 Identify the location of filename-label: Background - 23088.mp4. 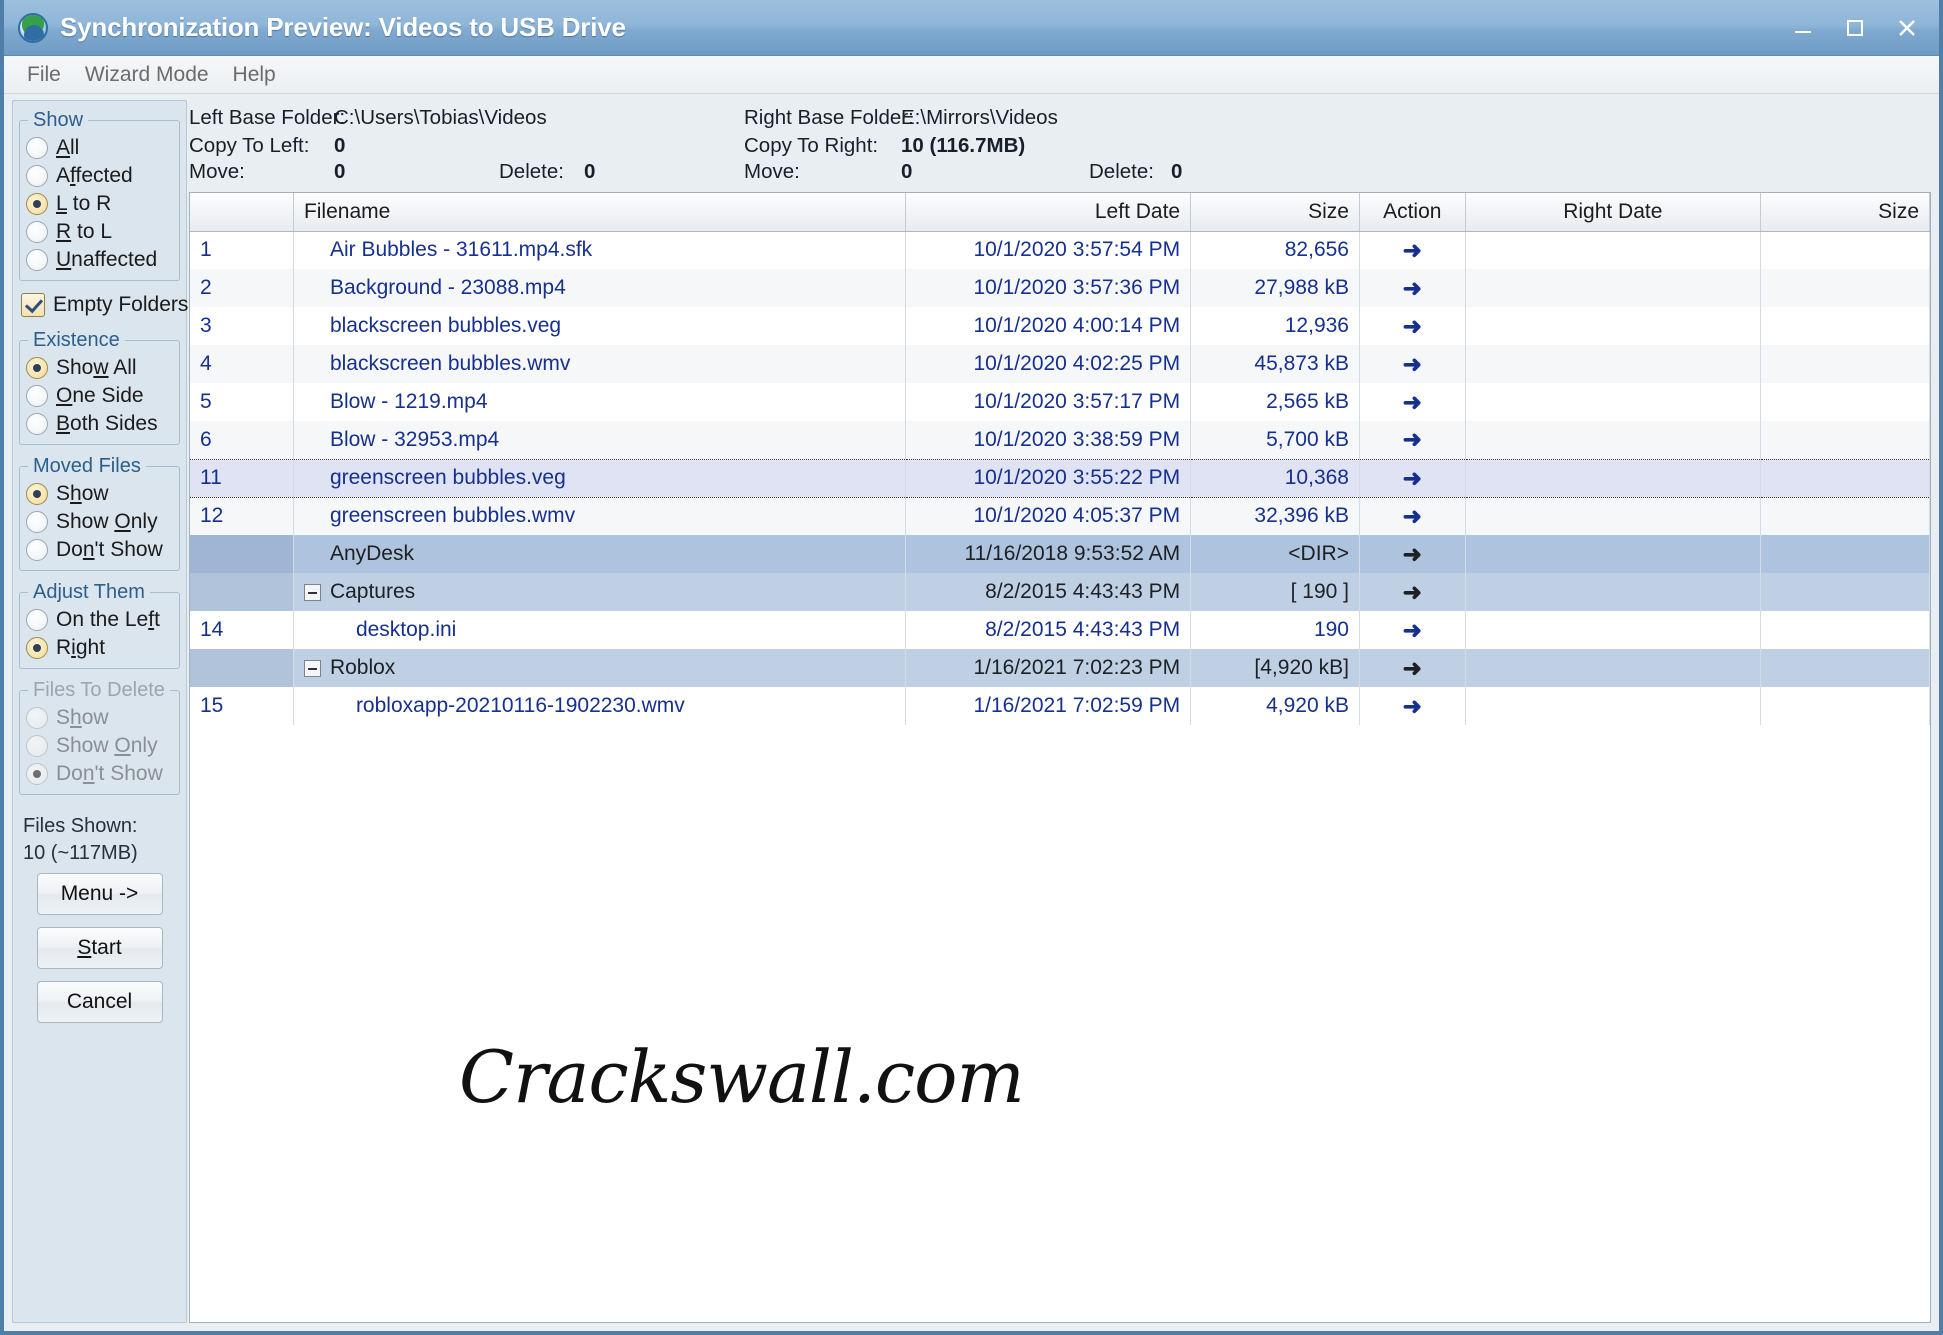
(447, 287).